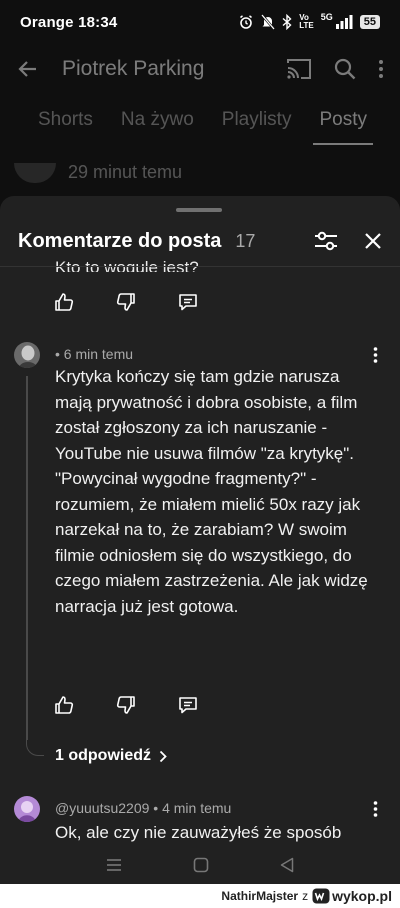 Image resolution: width=400 pixels, height=908 pixels. What do you see at coordinates (65, 120) in the screenshot?
I see `tab-shorts: Shorts` at bounding box center [65, 120].